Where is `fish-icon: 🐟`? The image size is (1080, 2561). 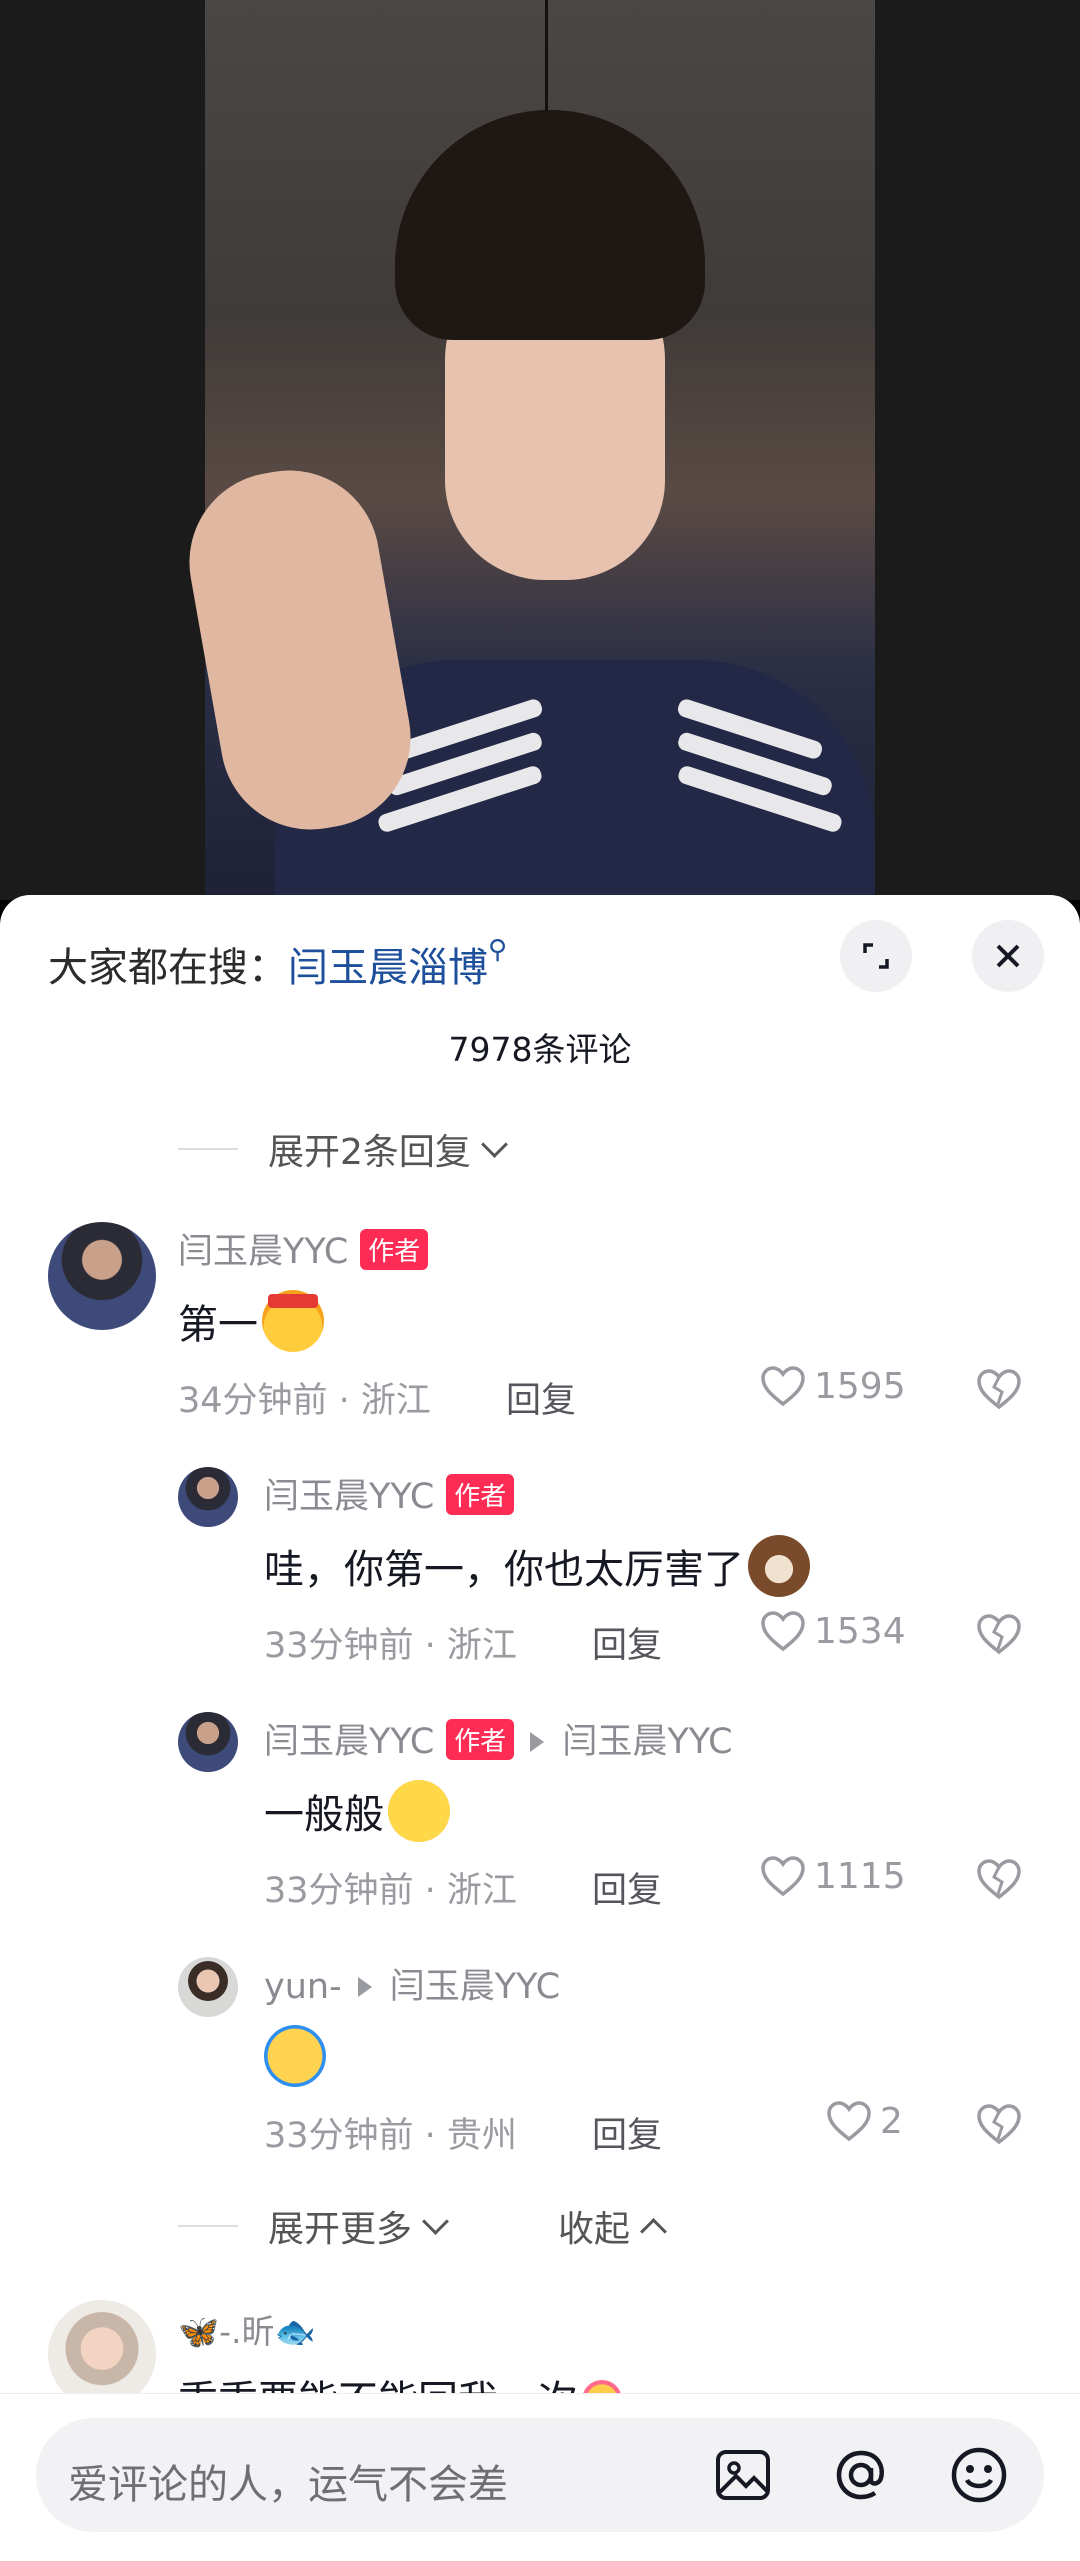
fish-icon: 🐟 is located at coordinates (295, 2331).